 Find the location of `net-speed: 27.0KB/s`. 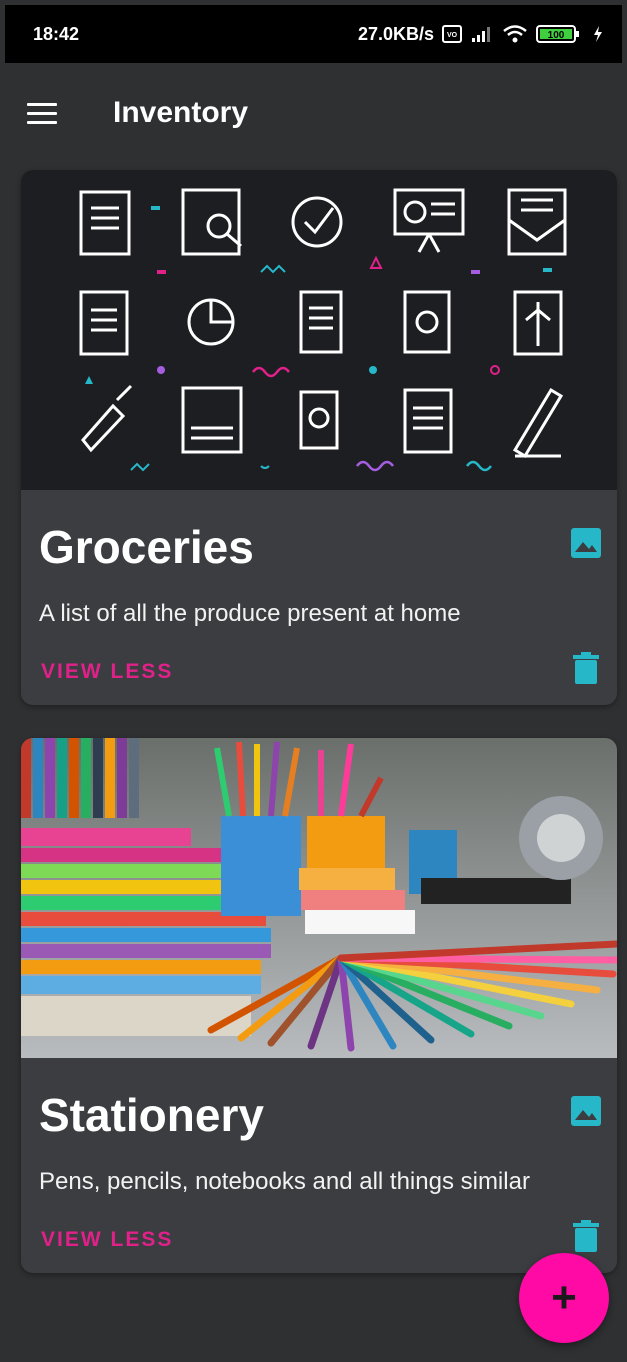

net-speed: 27.0KB/s is located at coordinates (395, 33).